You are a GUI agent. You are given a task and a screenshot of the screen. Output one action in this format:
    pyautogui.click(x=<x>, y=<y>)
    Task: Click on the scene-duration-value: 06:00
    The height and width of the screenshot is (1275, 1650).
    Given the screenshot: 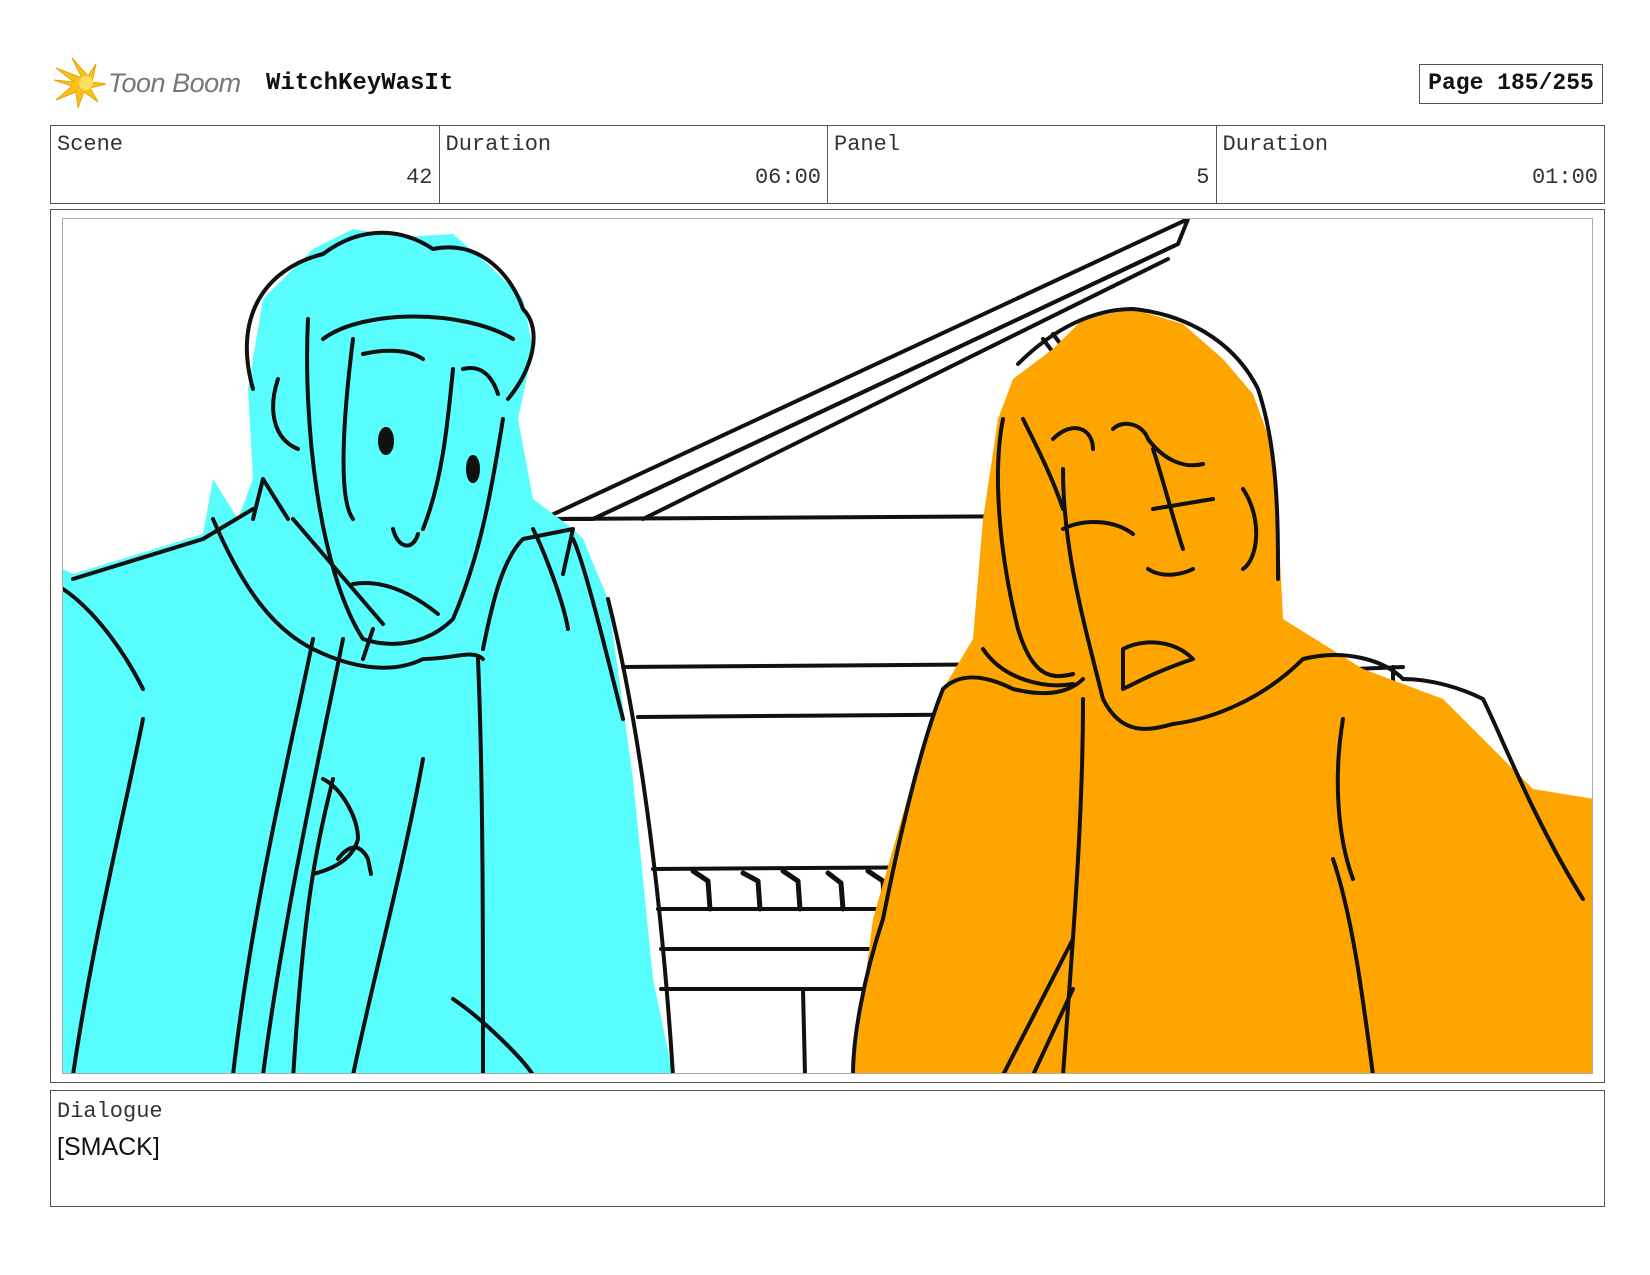 What is the action you would take?
    pyautogui.click(x=787, y=177)
    